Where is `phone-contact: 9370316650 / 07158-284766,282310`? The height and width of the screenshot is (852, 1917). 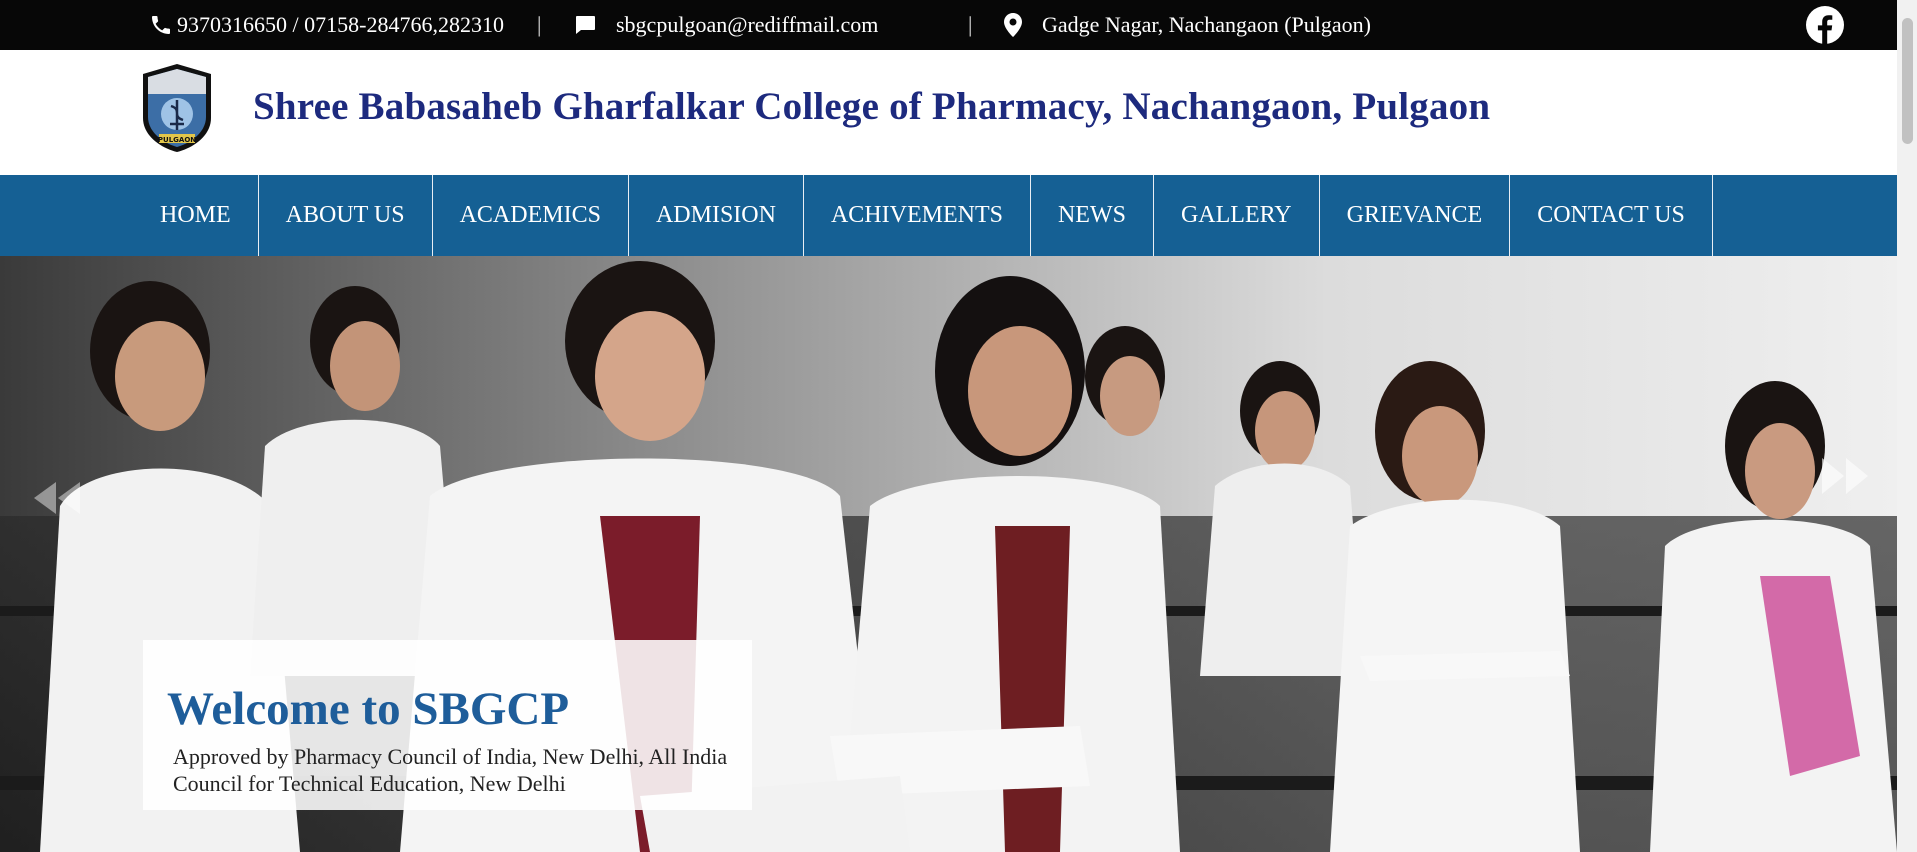
phone-contact: 9370316650 / 07158-284766,282310 is located at coordinates (326, 25).